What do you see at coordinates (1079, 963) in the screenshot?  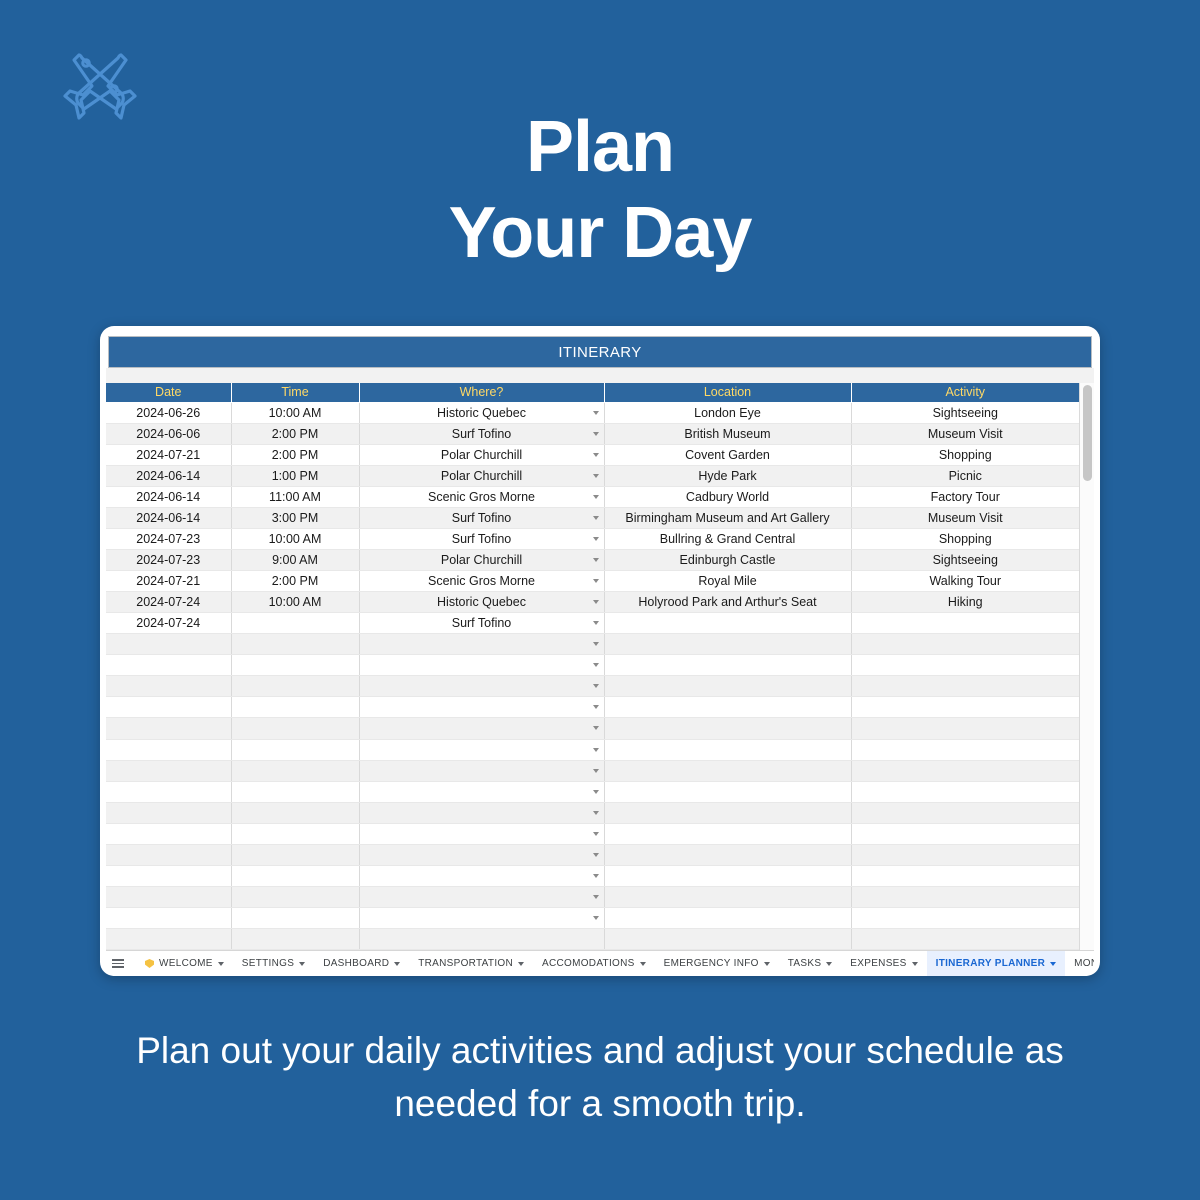 I see `sheet-tab-month-view: MONTH VIEW` at bounding box center [1079, 963].